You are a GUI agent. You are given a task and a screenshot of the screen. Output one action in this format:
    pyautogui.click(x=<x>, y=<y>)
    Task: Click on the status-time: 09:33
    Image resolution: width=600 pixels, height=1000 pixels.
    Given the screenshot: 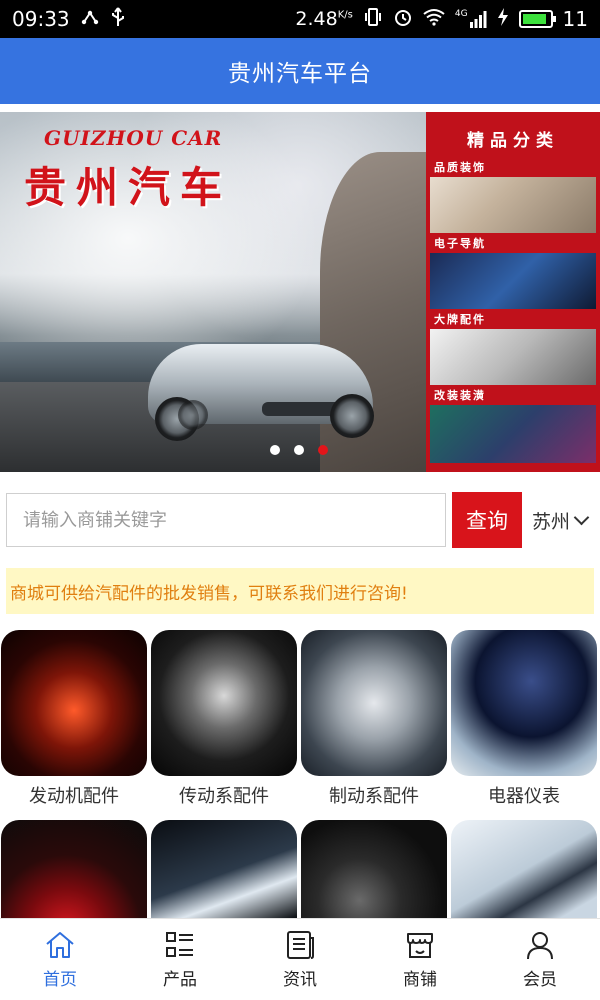 What is the action you would take?
    pyautogui.click(x=41, y=19)
    